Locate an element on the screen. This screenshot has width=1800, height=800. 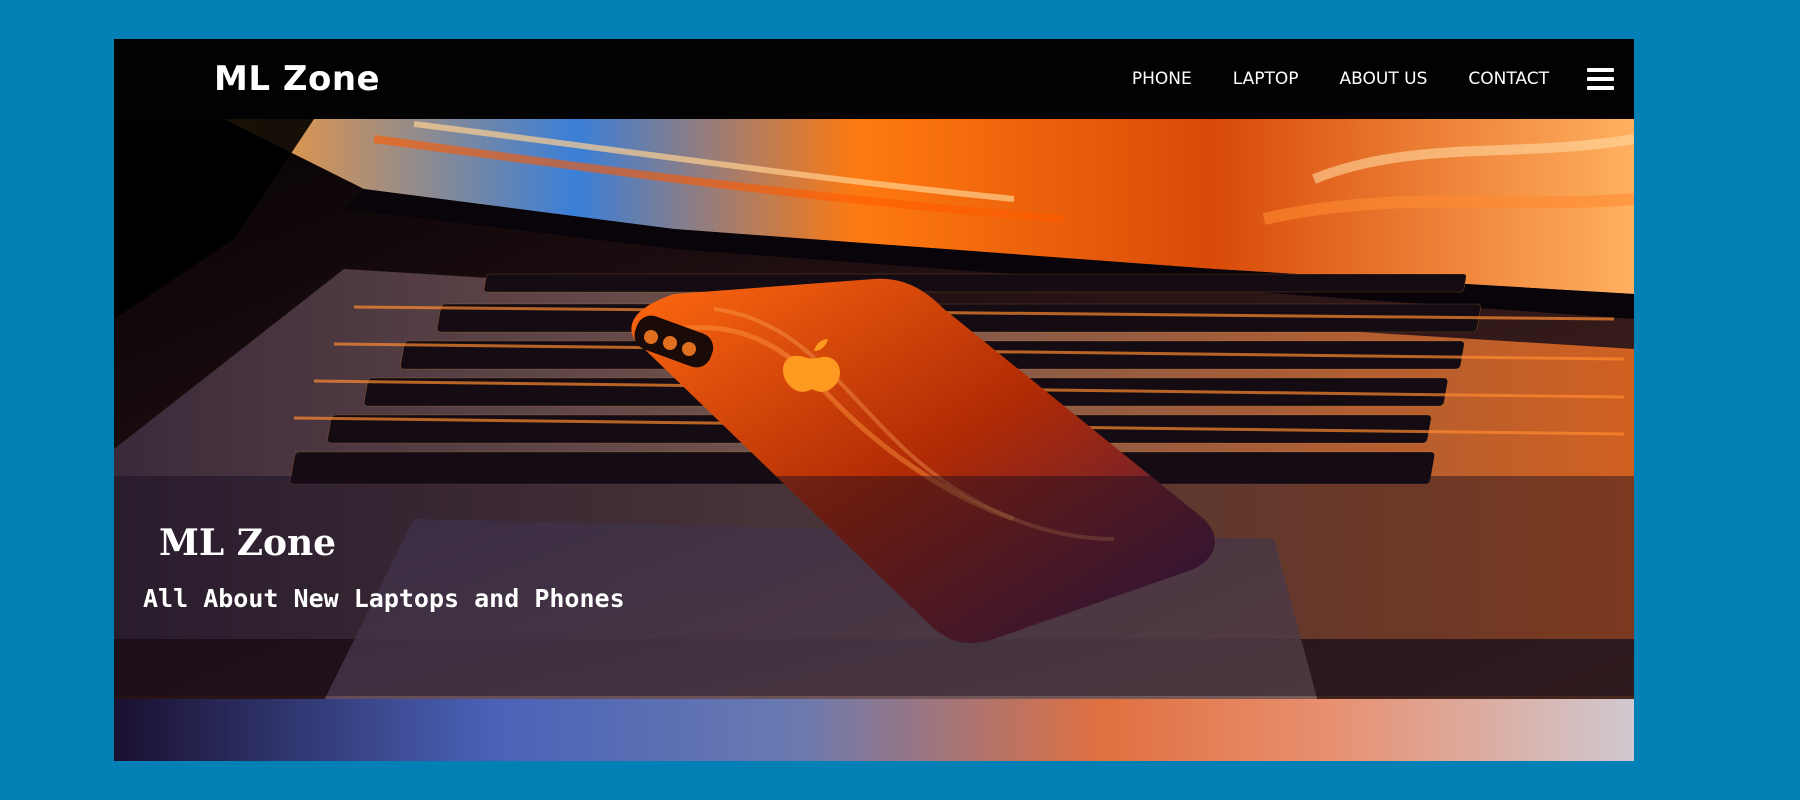
brand-logo: ML Zone is located at coordinates (297, 79).